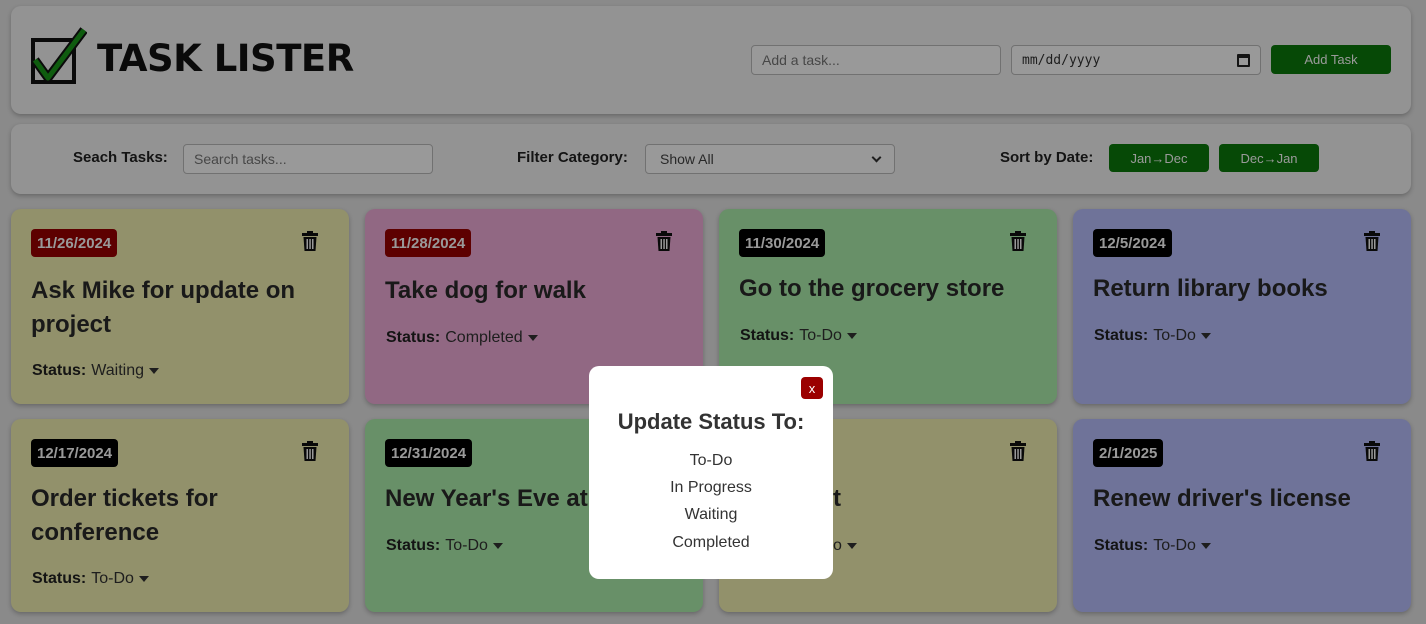 The height and width of the screenshot is (624, 1426). I want to click on status-option-completed: Completed, so click(711, 543).